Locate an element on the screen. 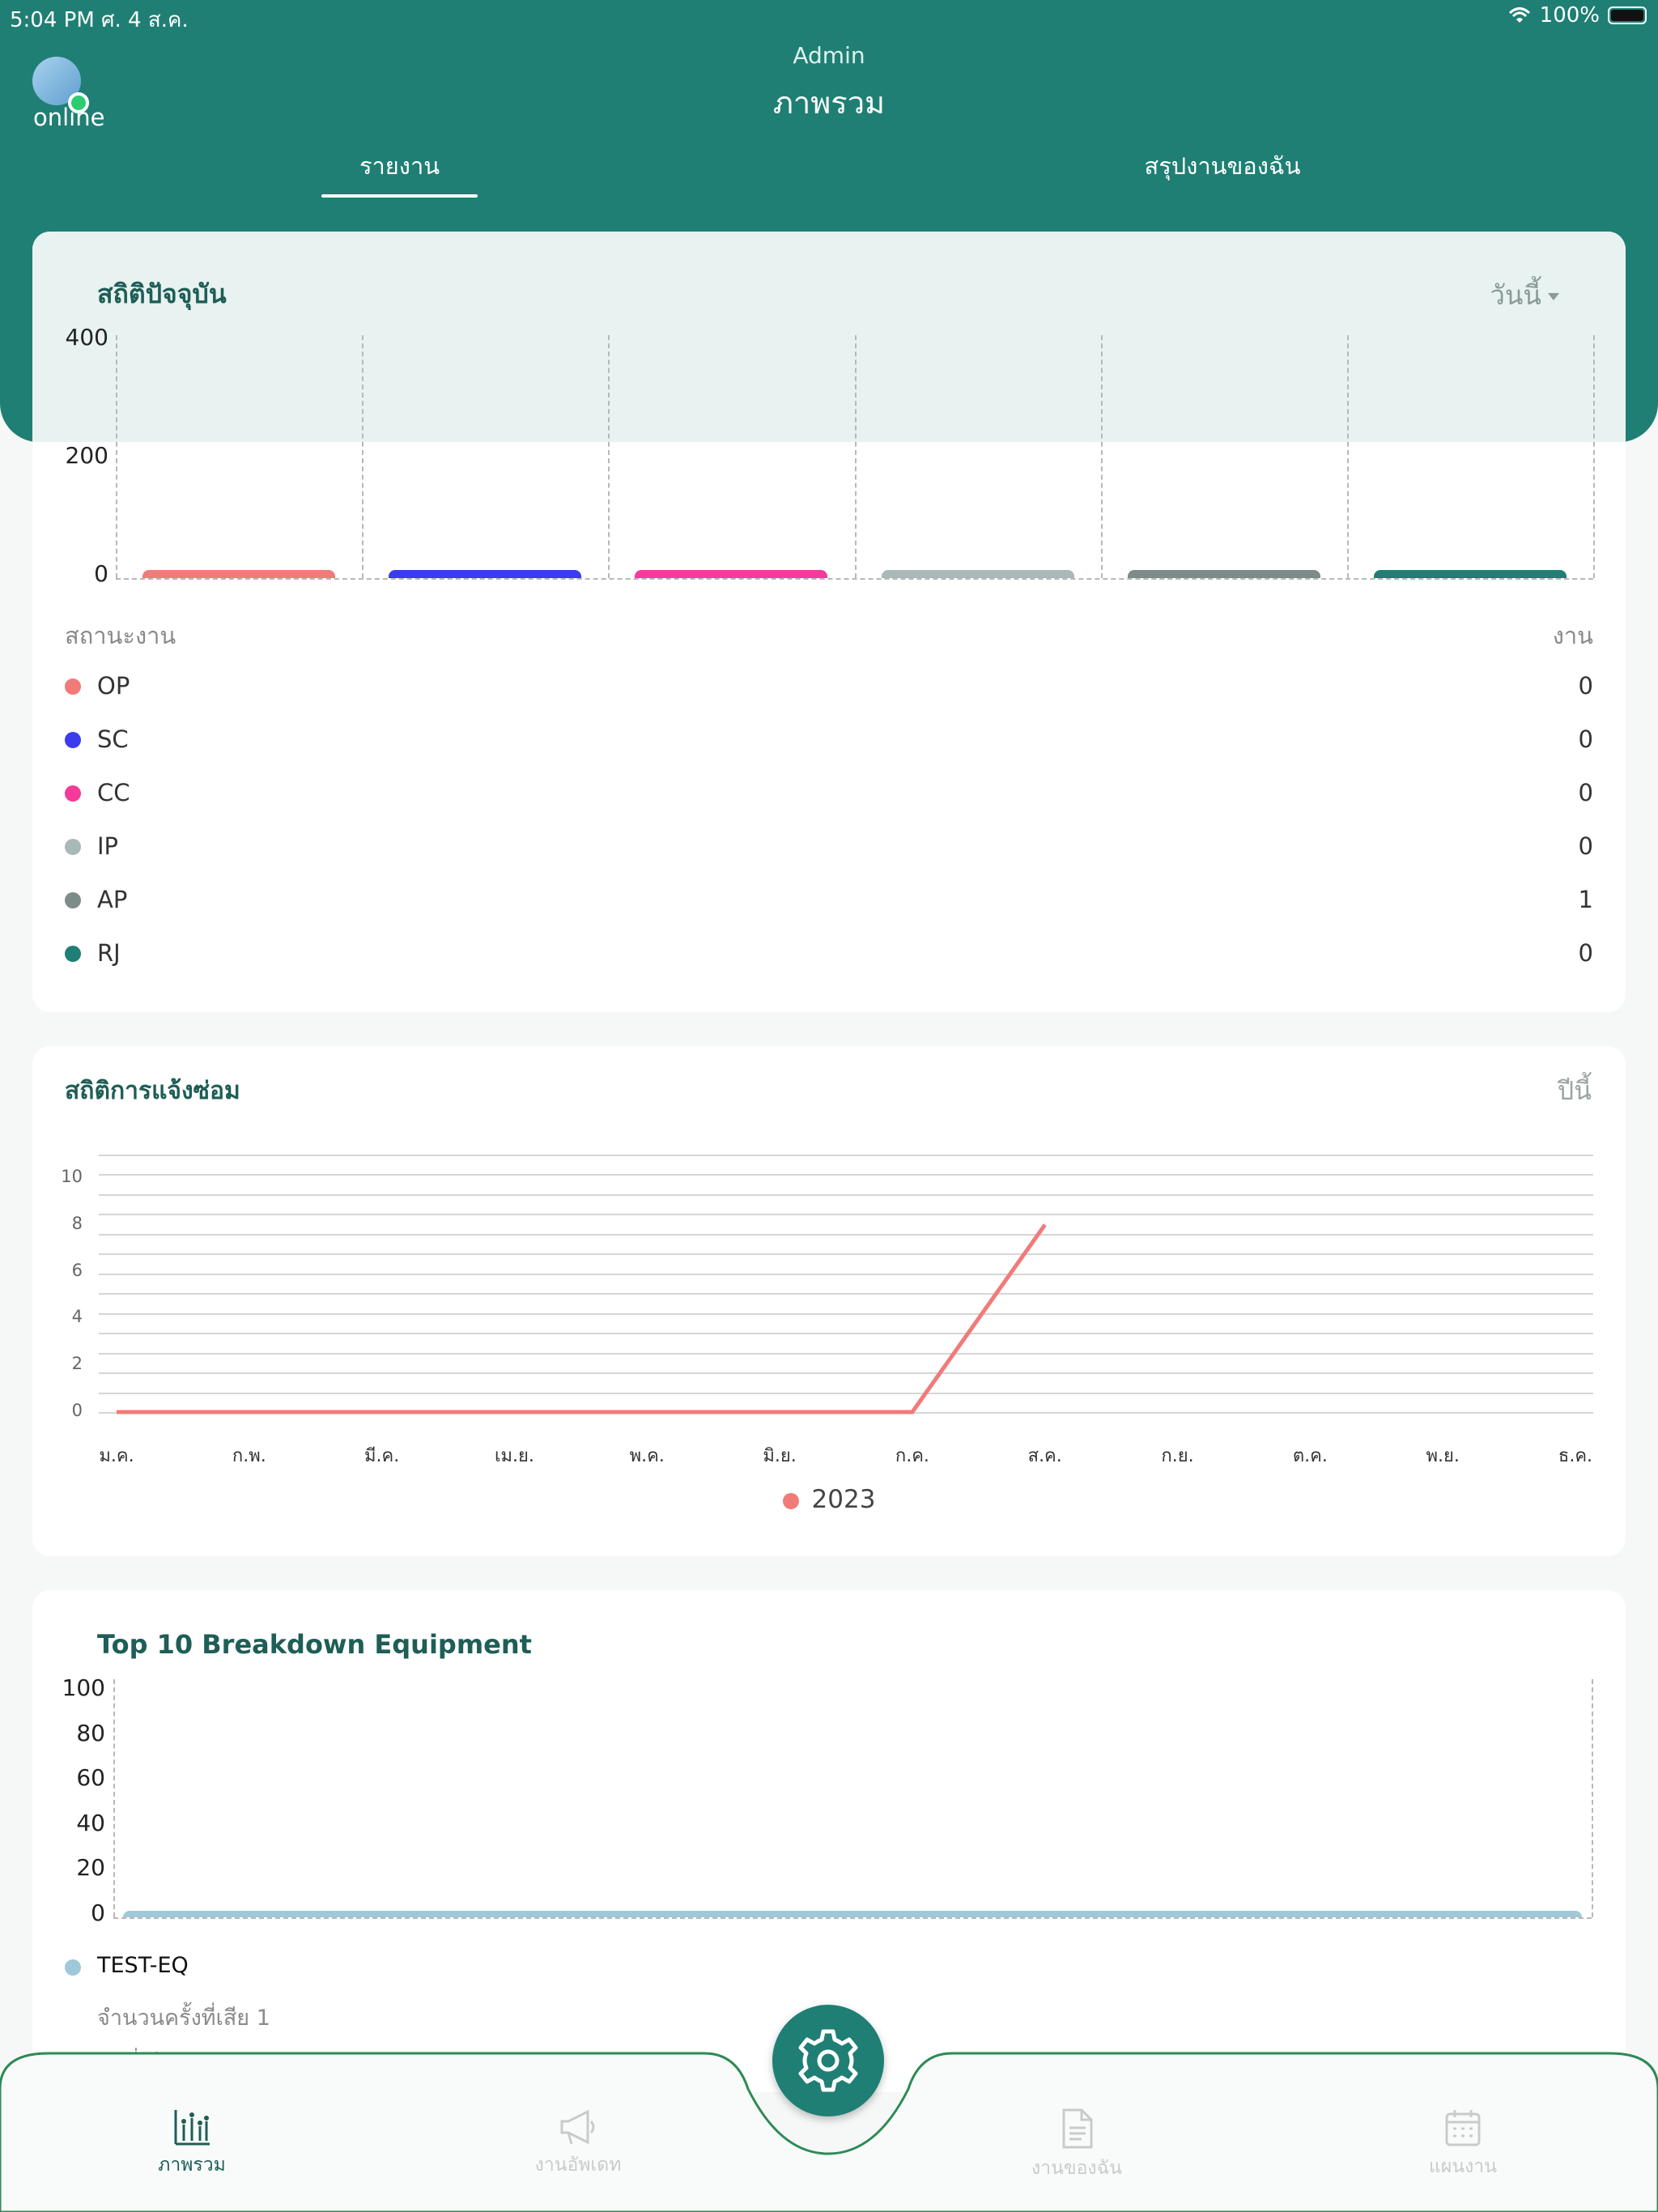  bar-sc is located at coordinates (485, 574).